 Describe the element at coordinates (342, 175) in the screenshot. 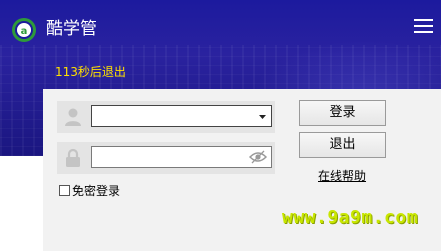

I see `online-help-link: 在线帮助` at that location.